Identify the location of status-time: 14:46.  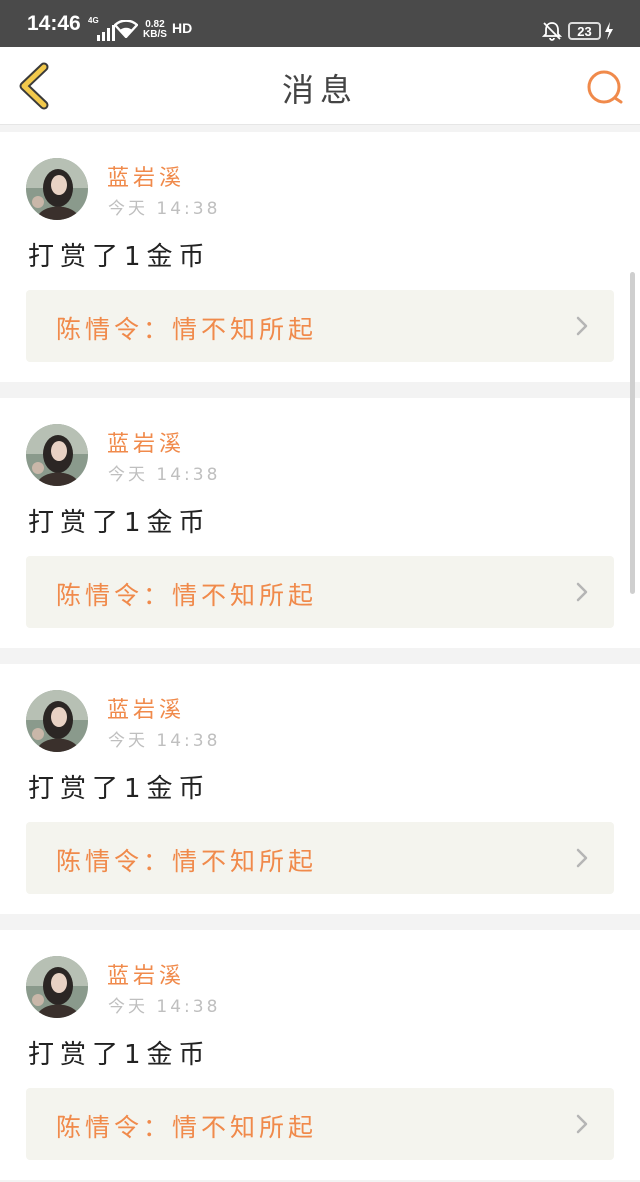
(54, 23).